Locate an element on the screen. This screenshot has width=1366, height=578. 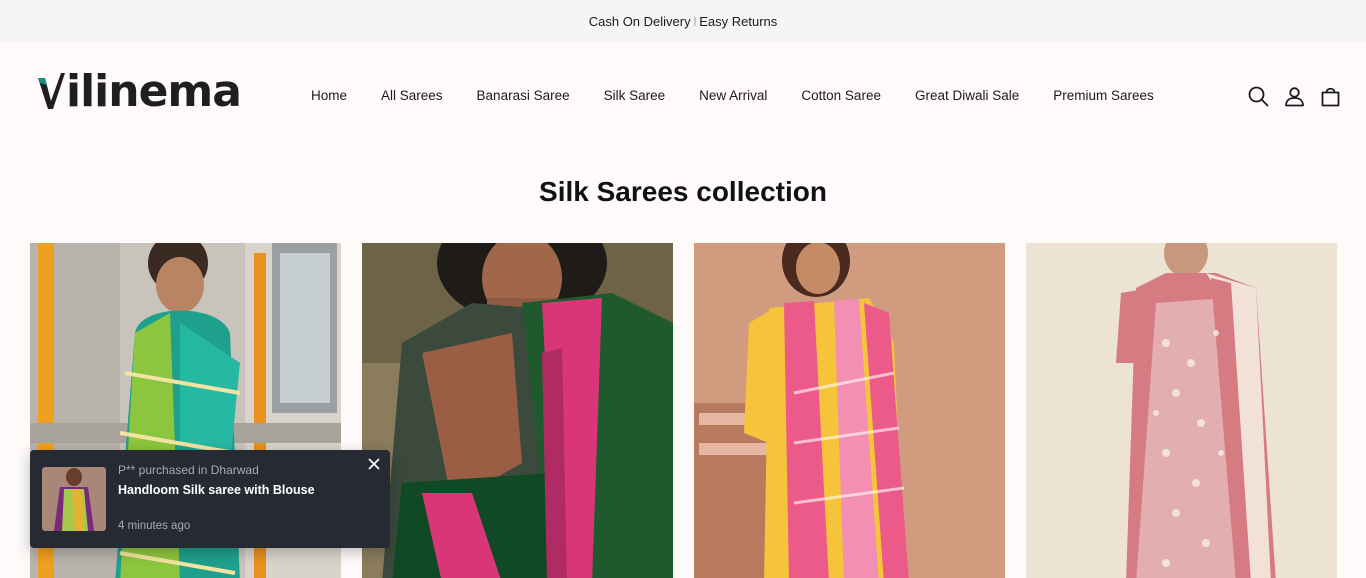
announcement-cod: Cash On Delivery is located at coordinates (639, 21).